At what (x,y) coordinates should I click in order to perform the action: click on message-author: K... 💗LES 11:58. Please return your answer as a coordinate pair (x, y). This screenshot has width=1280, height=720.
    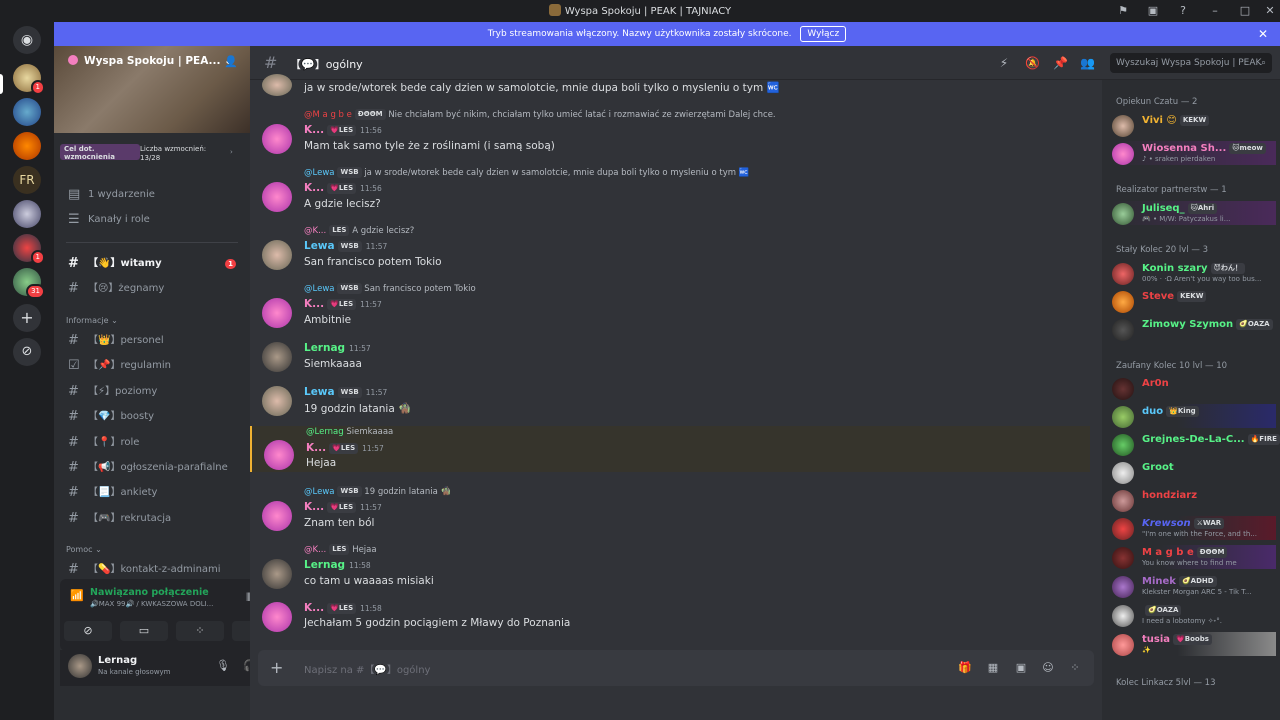
    Looking at the image, I should click on (343, 608).